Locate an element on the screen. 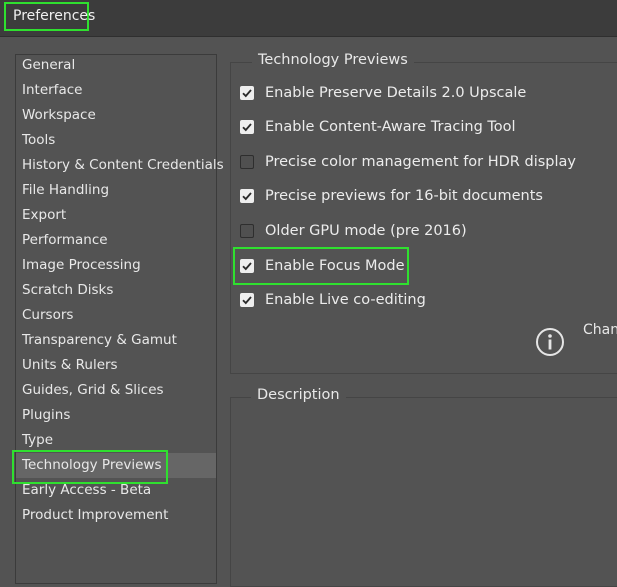 Image resolution: width=617 pixels, height=587 pixels. sidebar-item-plugins: Plugins is located at coordinates (116, 415).